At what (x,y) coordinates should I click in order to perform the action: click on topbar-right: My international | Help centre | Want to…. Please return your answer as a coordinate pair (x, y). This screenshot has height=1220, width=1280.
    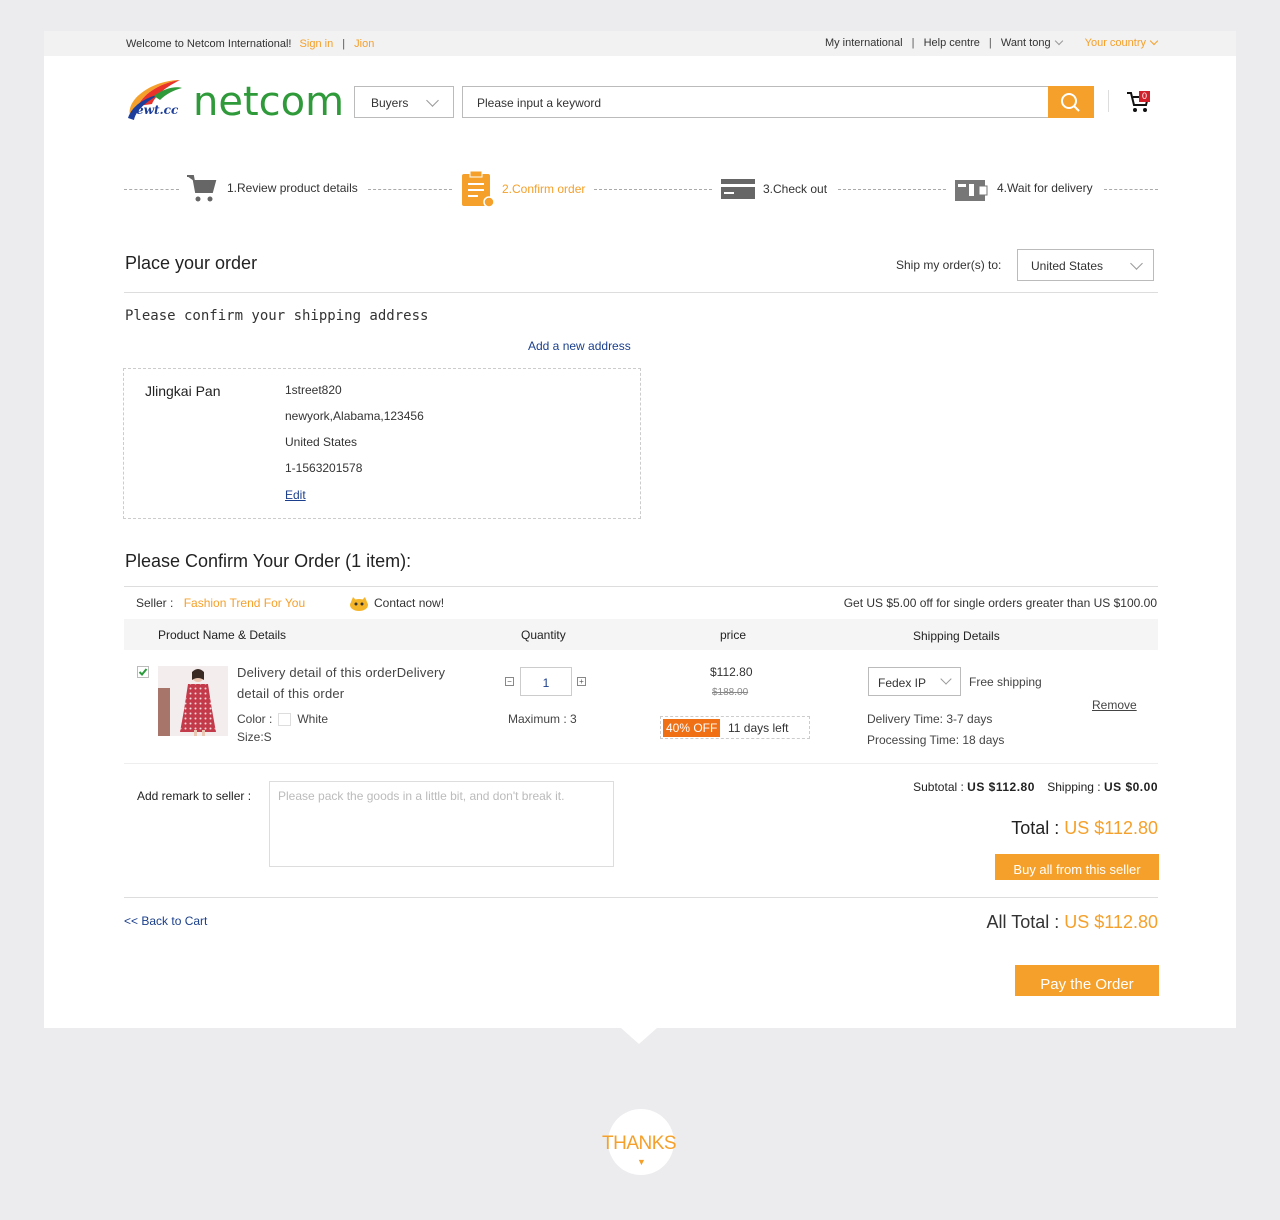
    Looking at the image, I should click on (992, 42).